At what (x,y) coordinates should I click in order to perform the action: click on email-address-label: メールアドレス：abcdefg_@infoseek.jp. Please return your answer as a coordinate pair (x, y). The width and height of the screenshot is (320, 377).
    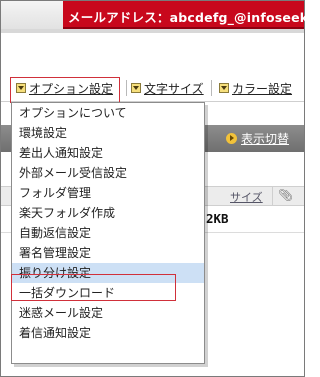
    Looking at the image, I should click on (194, 17).